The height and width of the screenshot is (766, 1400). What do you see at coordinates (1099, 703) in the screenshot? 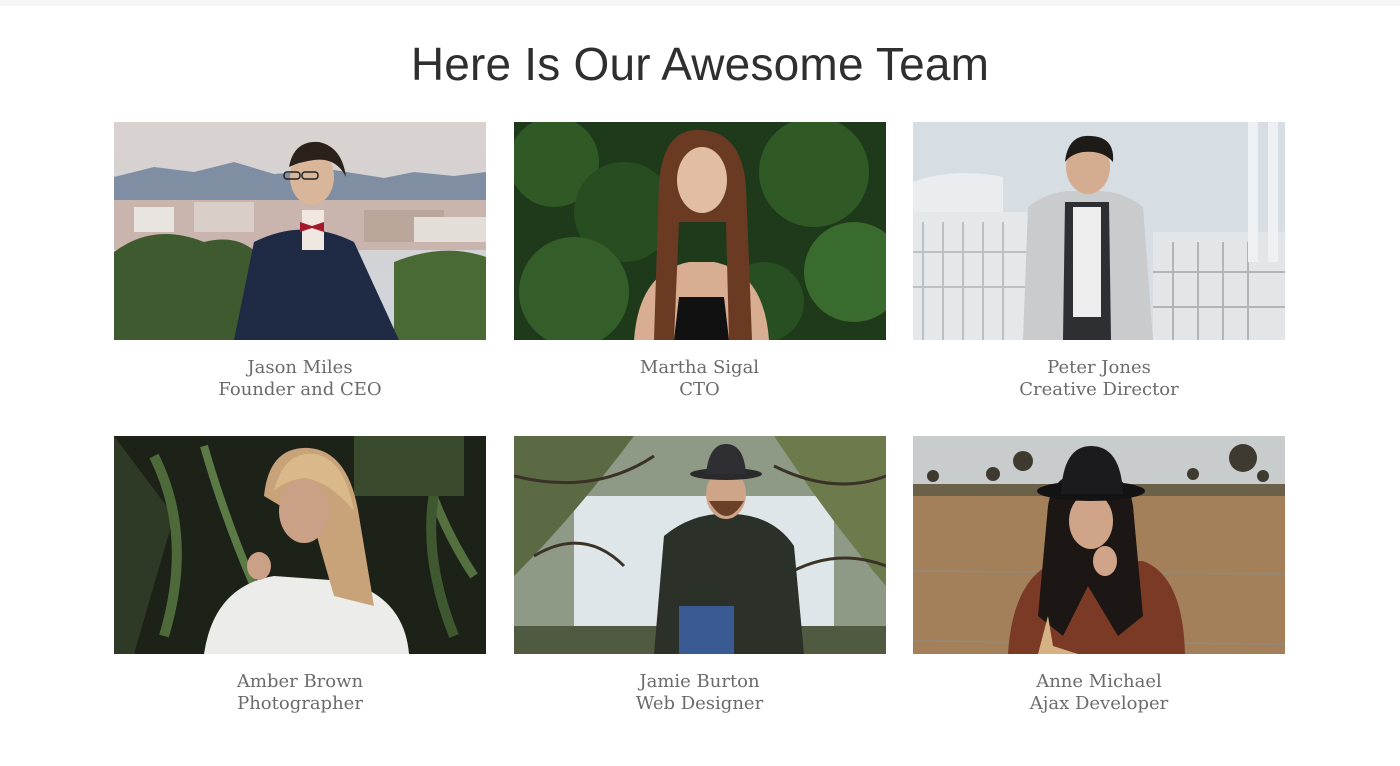
I see `member-role: Ajax Developer` at bounding box center [1099, 703].